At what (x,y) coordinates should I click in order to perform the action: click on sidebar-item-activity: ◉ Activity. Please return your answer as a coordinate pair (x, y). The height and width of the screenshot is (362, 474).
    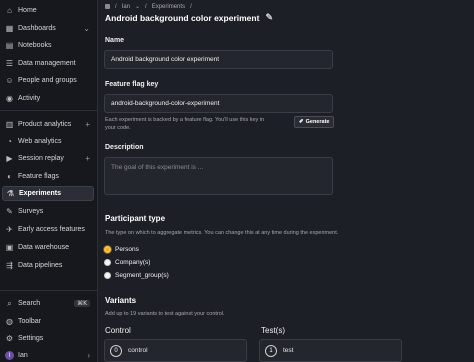
    Looking at the image, I should click on (48, 98).